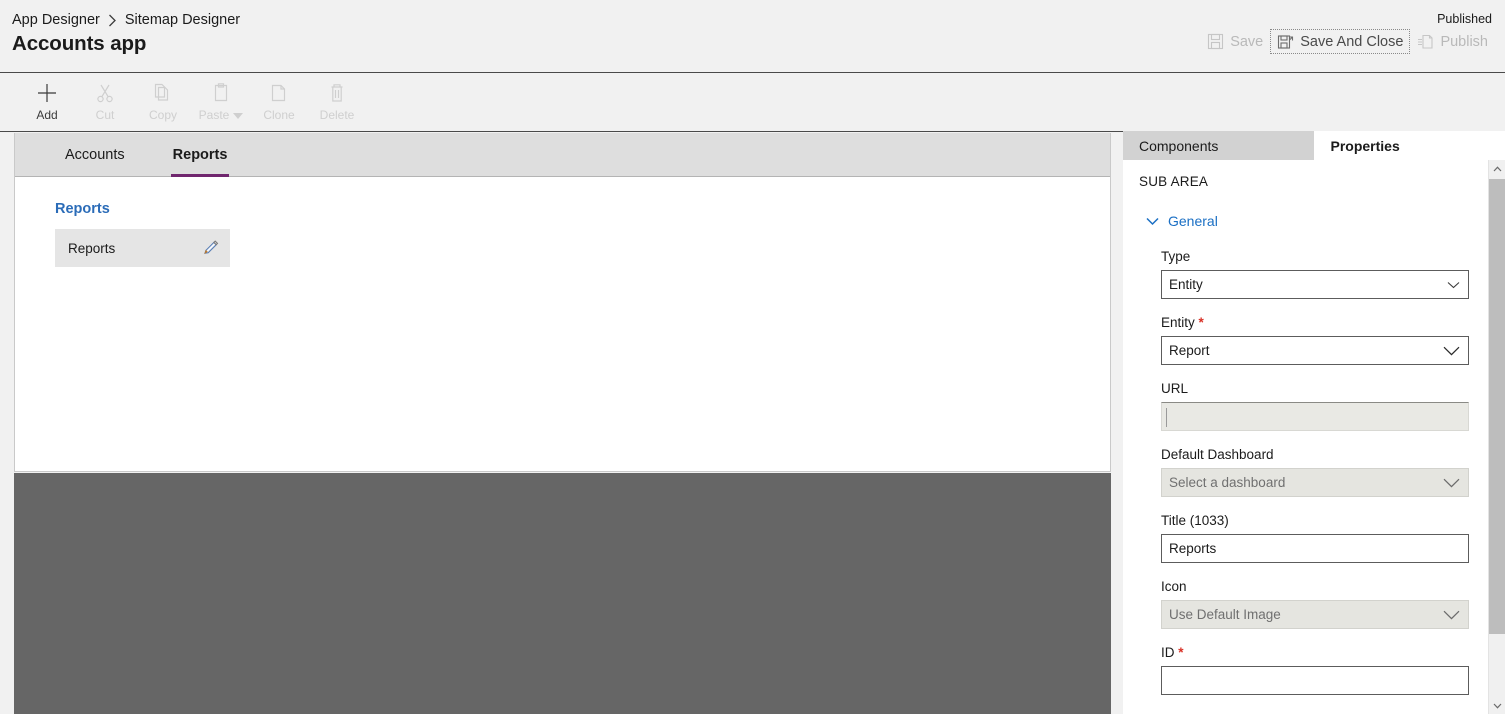 The width and height of the screenshot is (1505, 714). Describe the element at coordinates (163, 93) in the screenshot. I see `copy-icon` at that location.